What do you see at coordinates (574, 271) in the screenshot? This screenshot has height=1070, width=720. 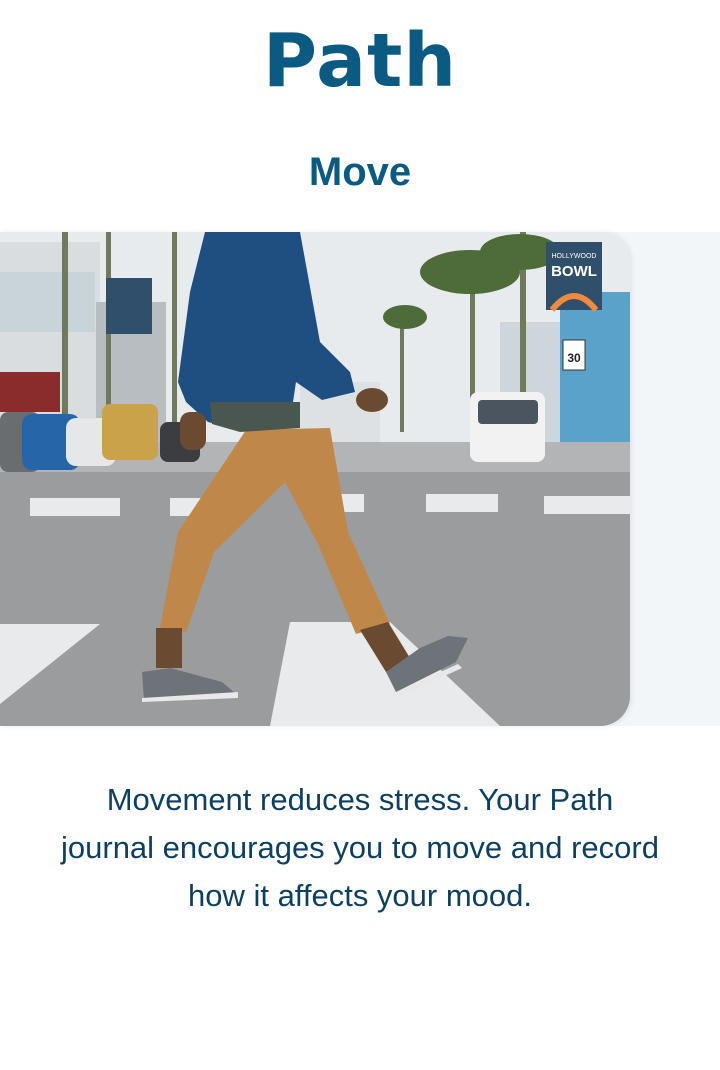 I see `banner-text-bowl: BOWL` at bounding box center [574, 271].